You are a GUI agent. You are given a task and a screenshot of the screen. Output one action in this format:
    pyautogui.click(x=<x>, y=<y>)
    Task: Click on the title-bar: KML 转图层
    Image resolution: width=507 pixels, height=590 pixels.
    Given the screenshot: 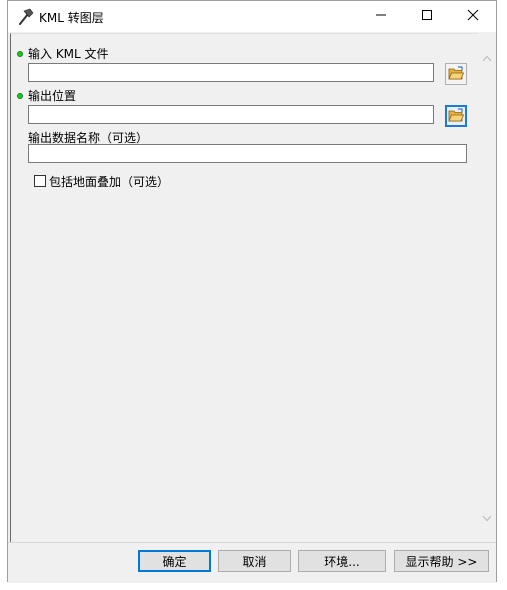 What is the action you would take?
    pyautogui.click(x=252, y=16)
    